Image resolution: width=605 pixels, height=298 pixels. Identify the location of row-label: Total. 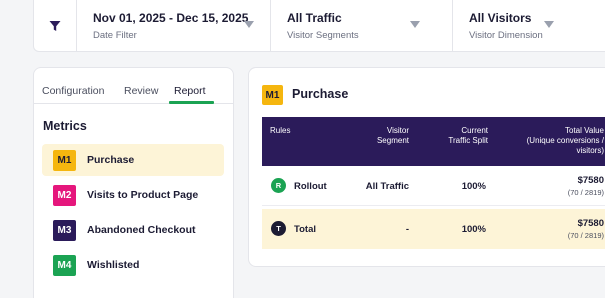
(305, 229).